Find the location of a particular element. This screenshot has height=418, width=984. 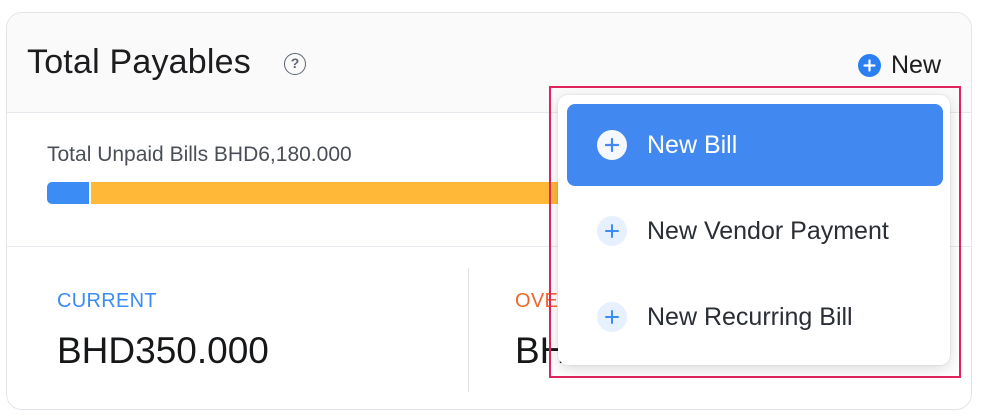

new-button-label: New is located at coordinates (916, 64).